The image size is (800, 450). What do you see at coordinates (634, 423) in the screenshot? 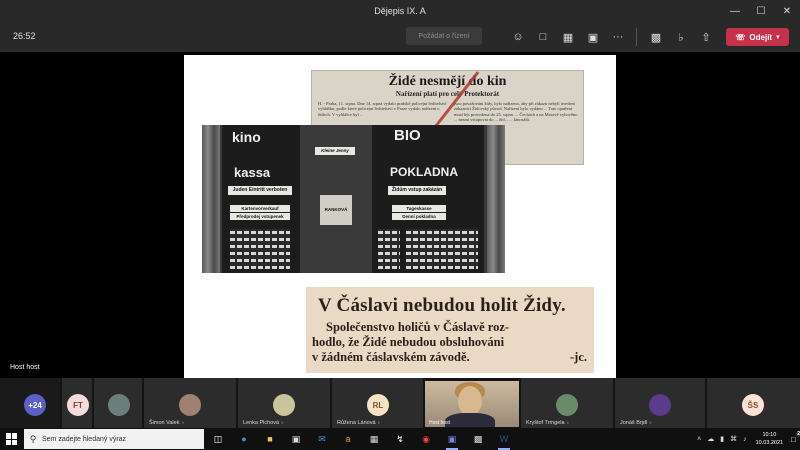
I see `participant-name-text: Jonáš Brjdl` at bounding box center [634, 423].